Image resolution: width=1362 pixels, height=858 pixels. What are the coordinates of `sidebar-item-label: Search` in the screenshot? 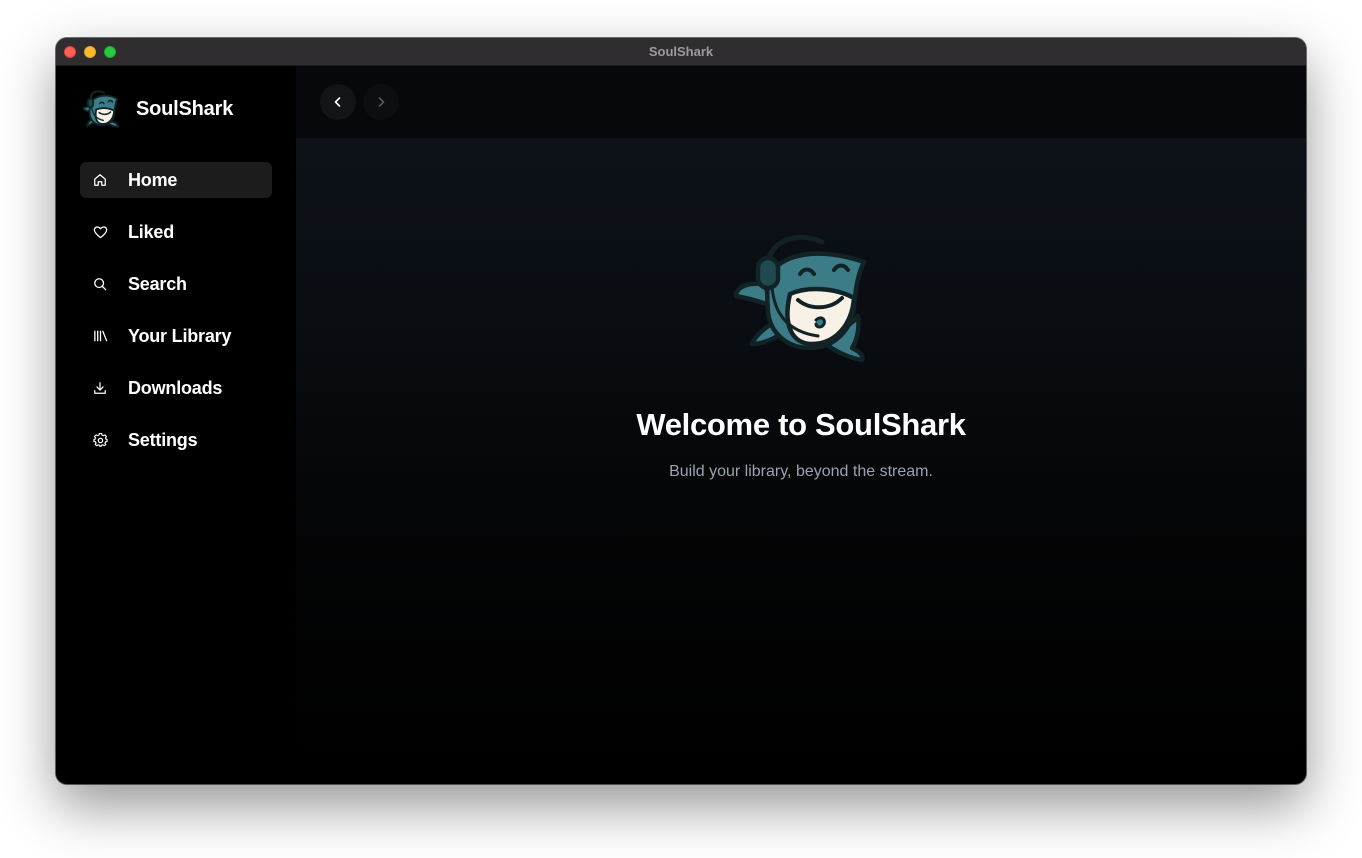 It's located at (157, 283).